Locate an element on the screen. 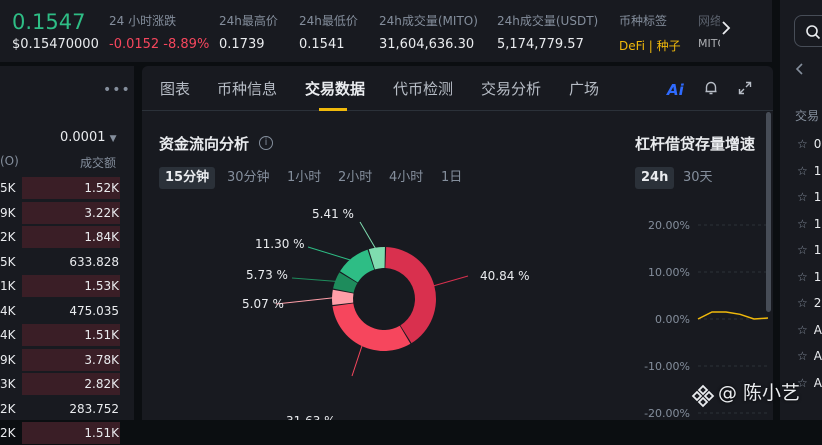 The image size is (822, 445). last-price: 0.1547 is located at coordinates (49, 22).